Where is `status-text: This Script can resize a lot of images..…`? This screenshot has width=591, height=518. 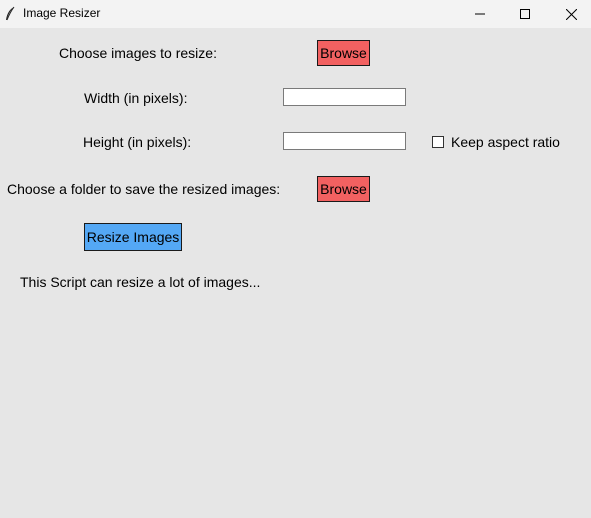
status-text: This Script can resize a lot of images..… is located at coordinates (140, 282).